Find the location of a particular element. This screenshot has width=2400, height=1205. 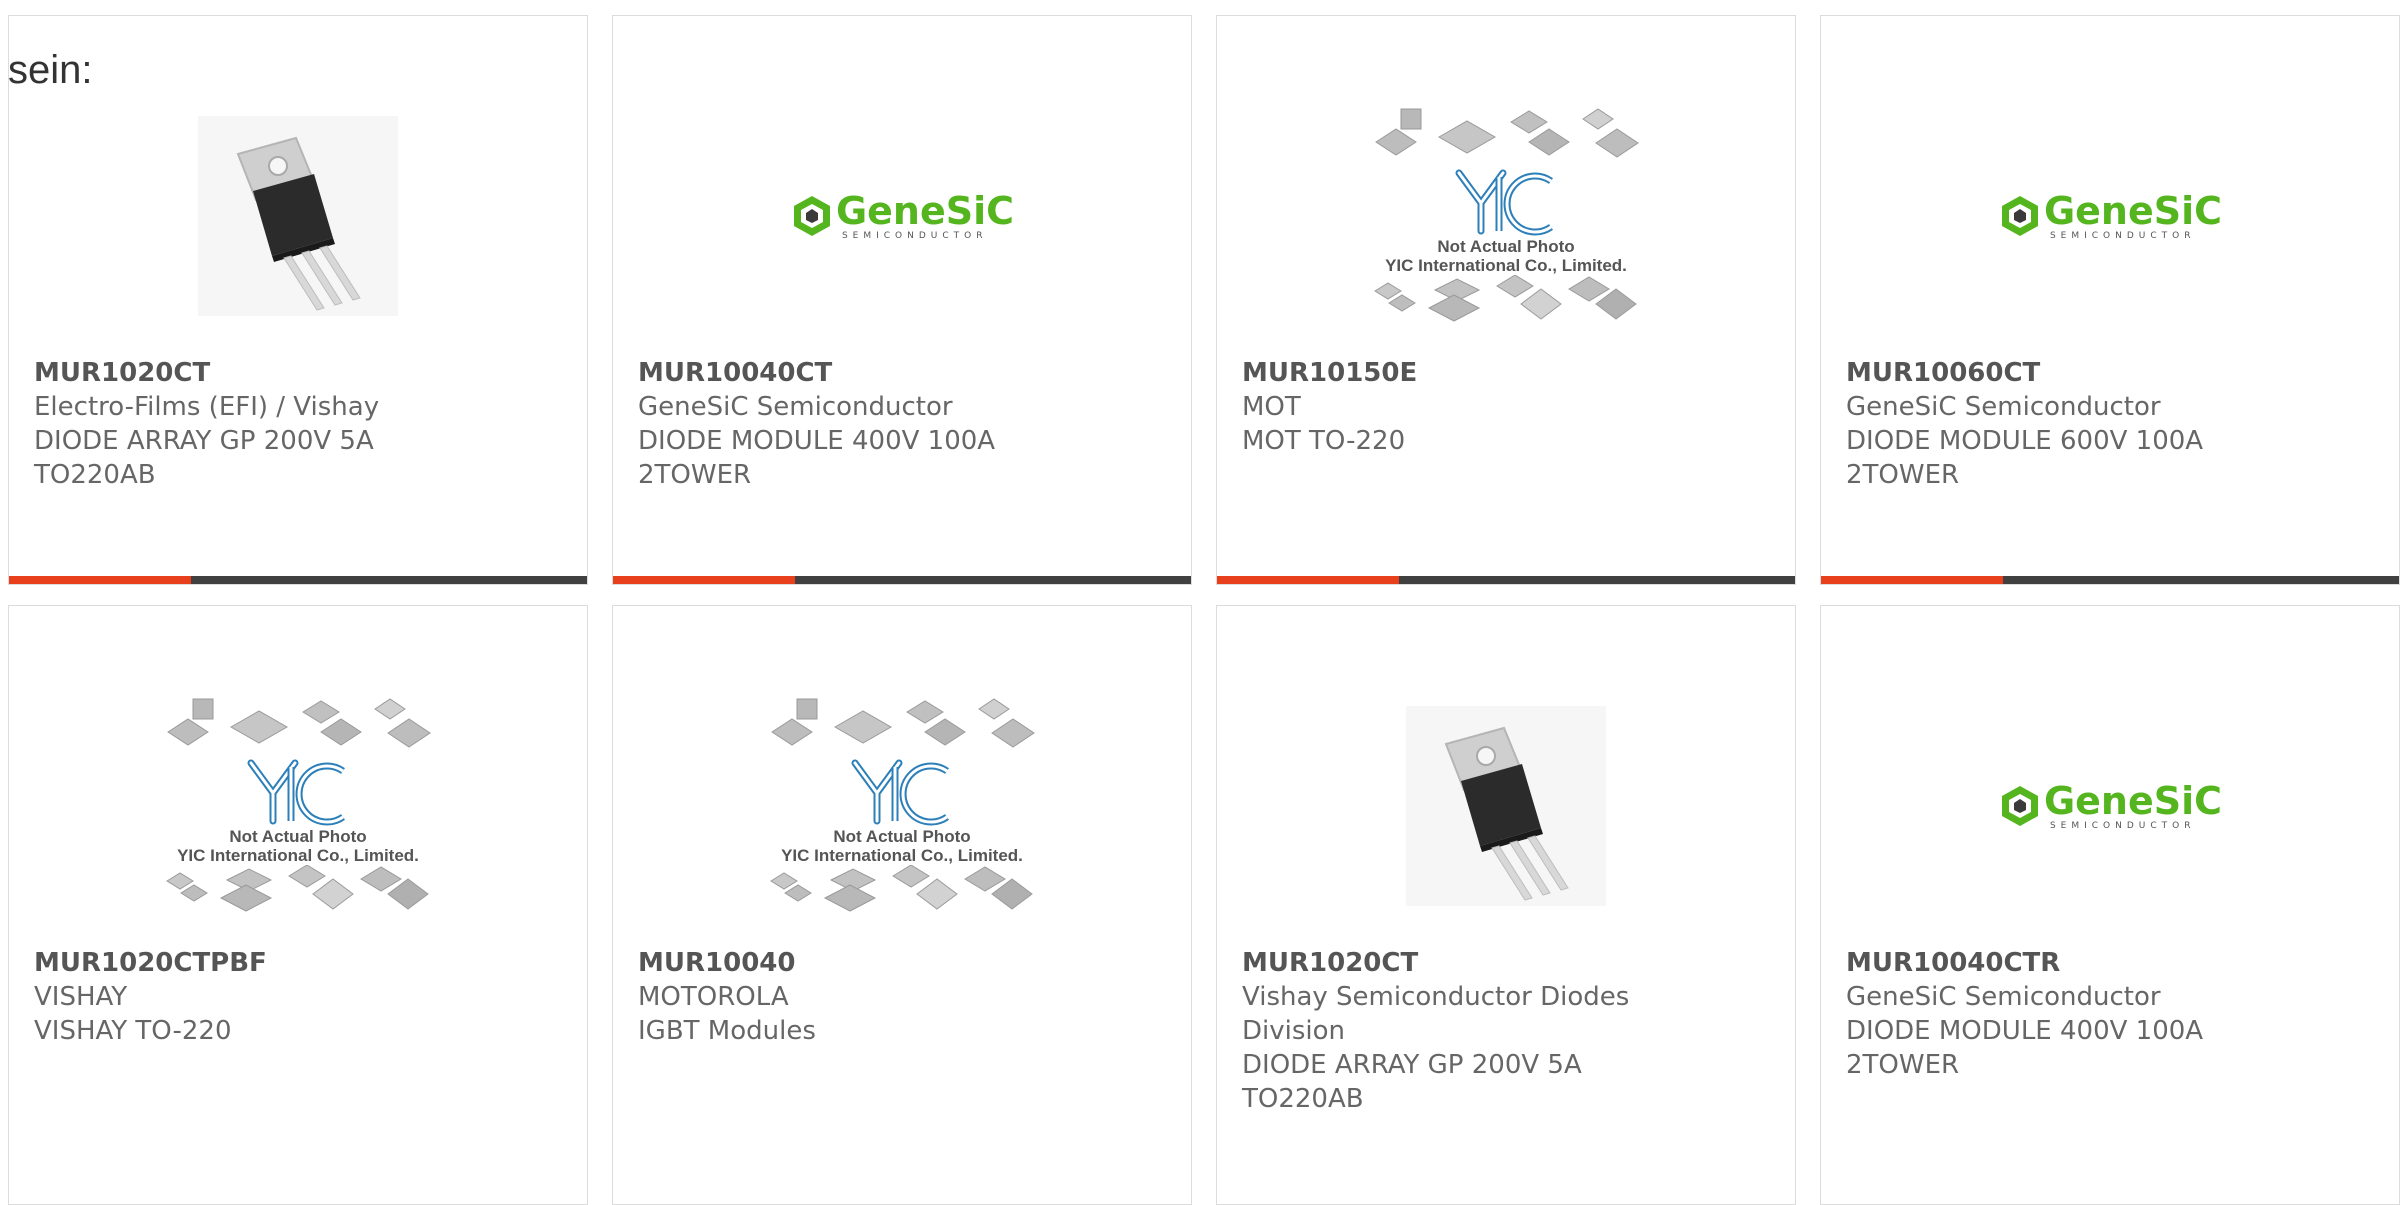

product-info: MUR10040 MOTOROLA IGBT Modules is located at coordinates (904, 997).